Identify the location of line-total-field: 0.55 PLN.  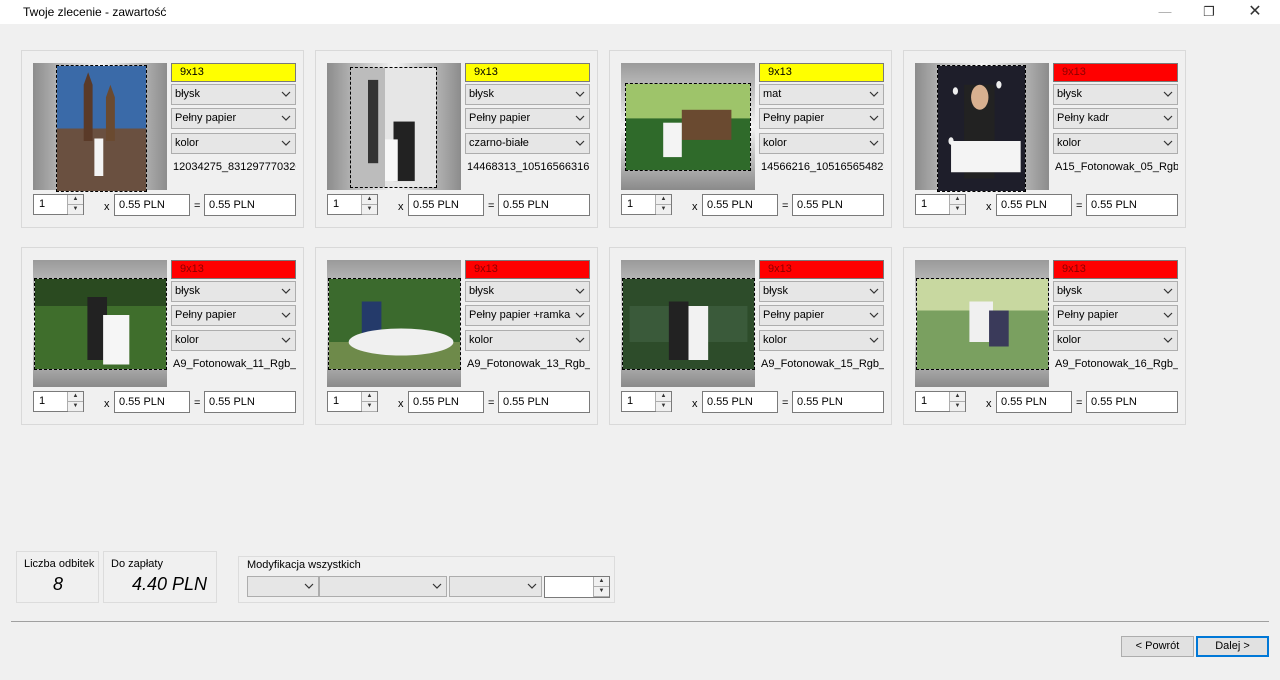
(544, 402).